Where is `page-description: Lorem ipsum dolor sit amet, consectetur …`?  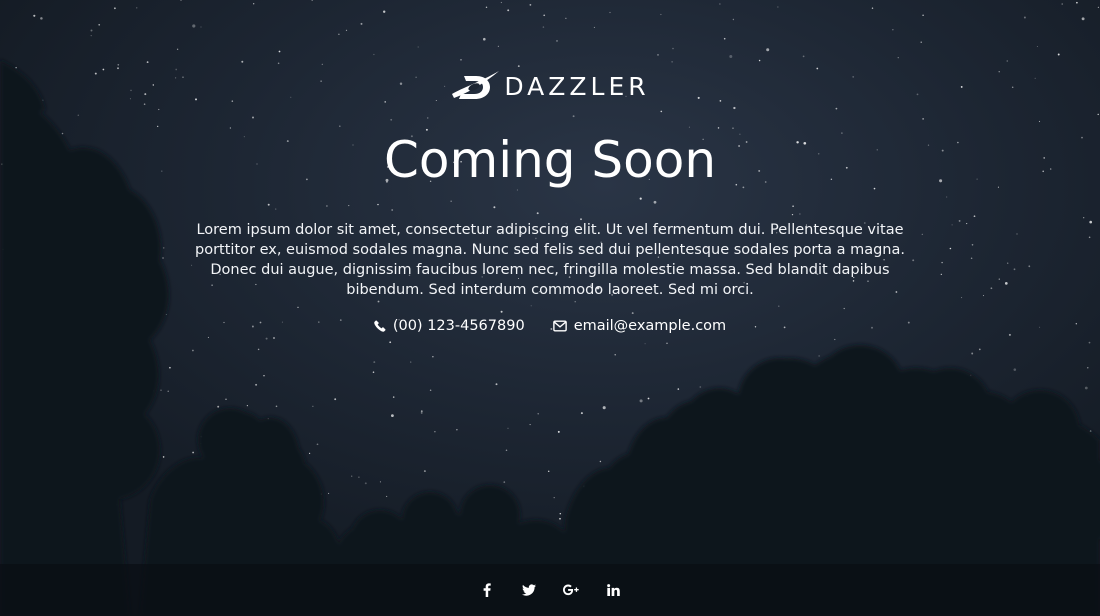 page-description: Lorem ipsum dolor sit amet, consectetur … is located at coordinates (550, 260).